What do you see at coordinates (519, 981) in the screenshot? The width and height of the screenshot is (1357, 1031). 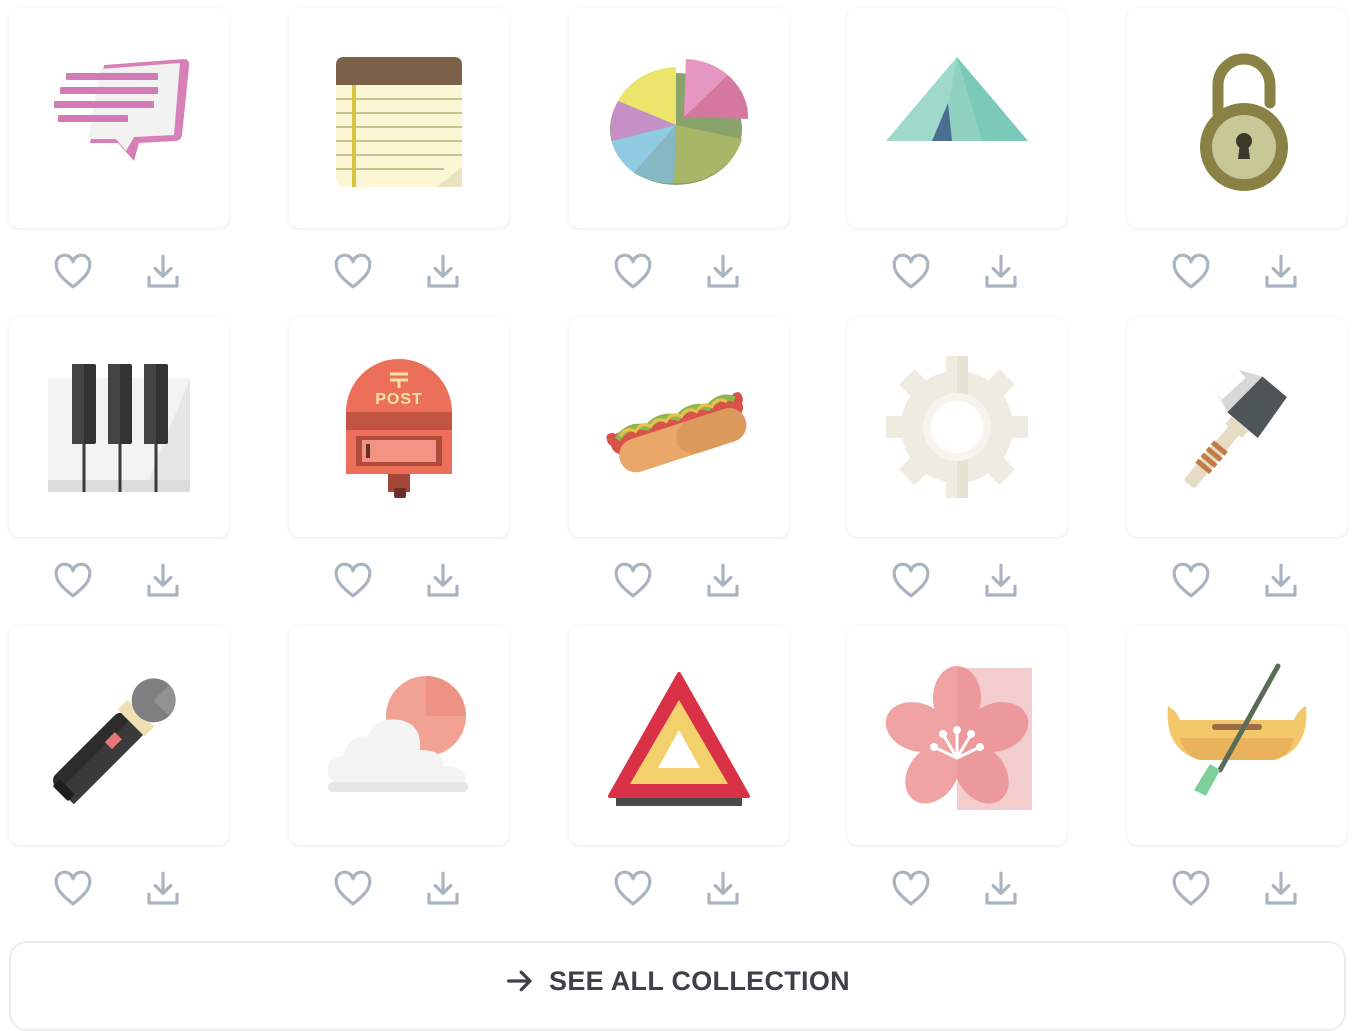 I see `arrow-right-icon` at bounding box center [519, 981].